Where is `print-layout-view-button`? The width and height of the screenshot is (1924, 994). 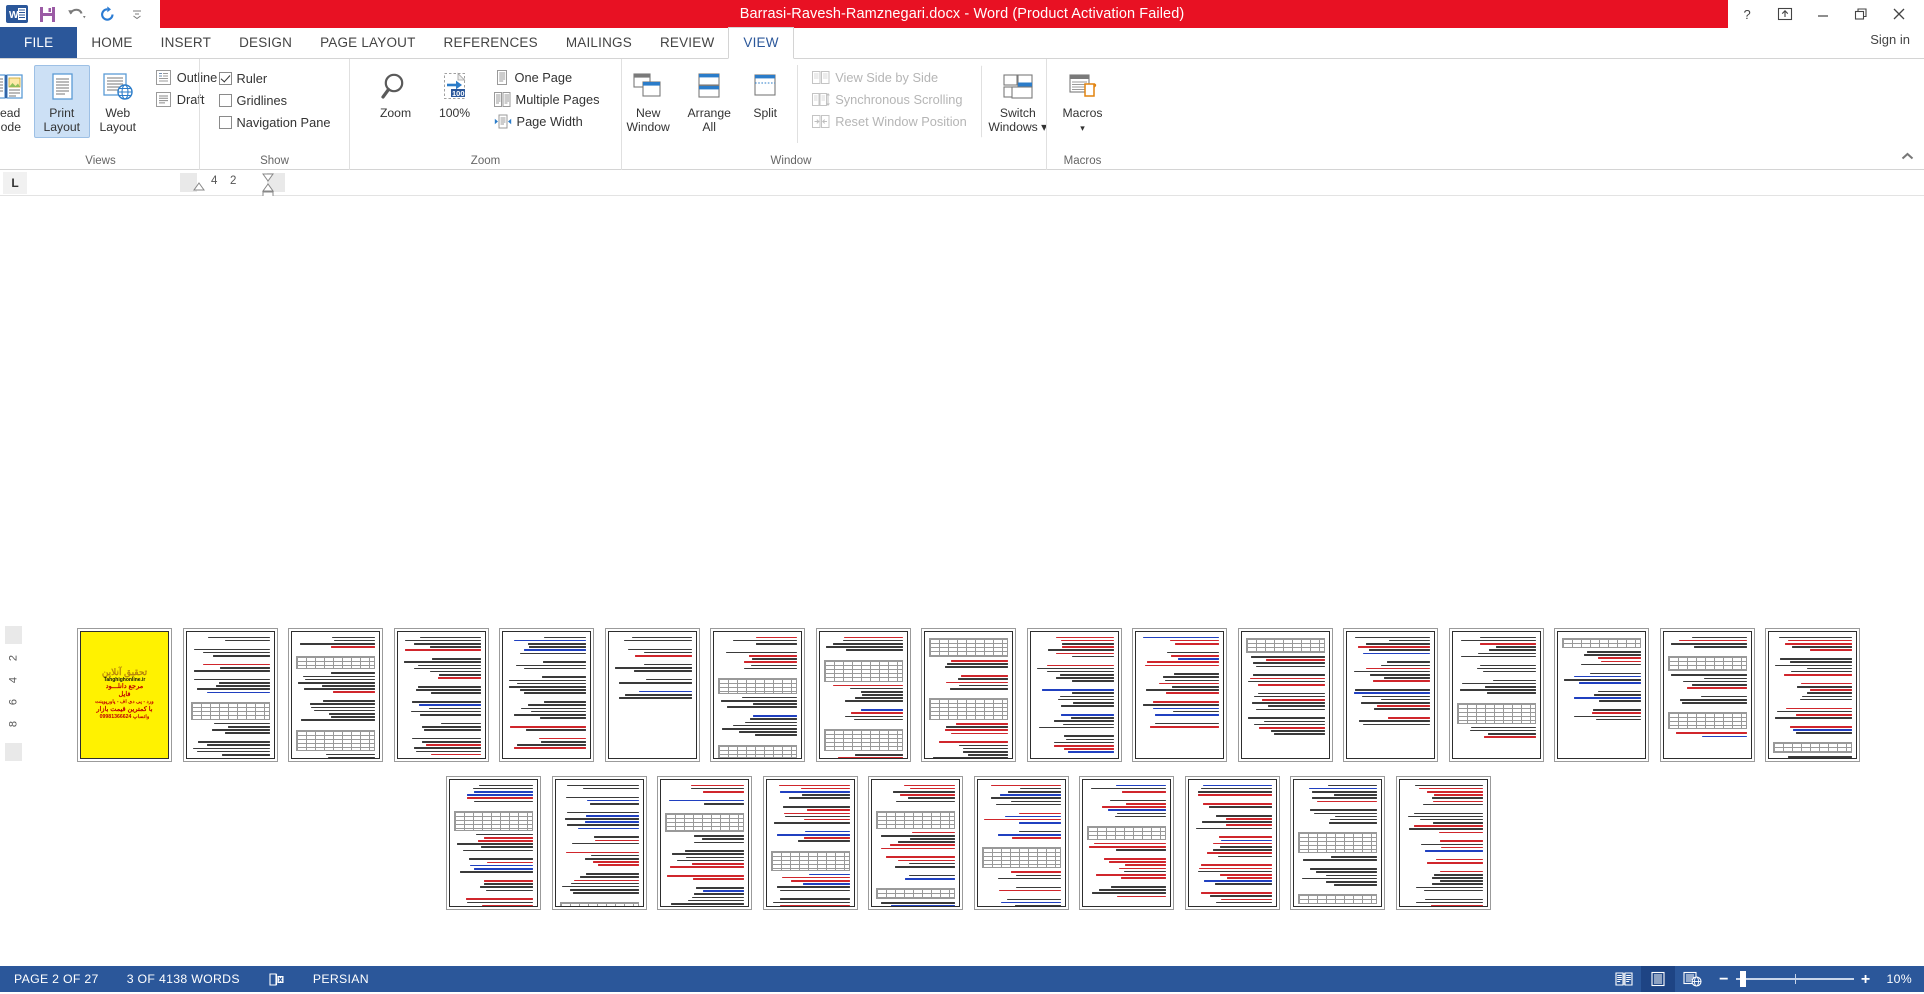 print-layout-view-button is located at coordinates (1658, 979).